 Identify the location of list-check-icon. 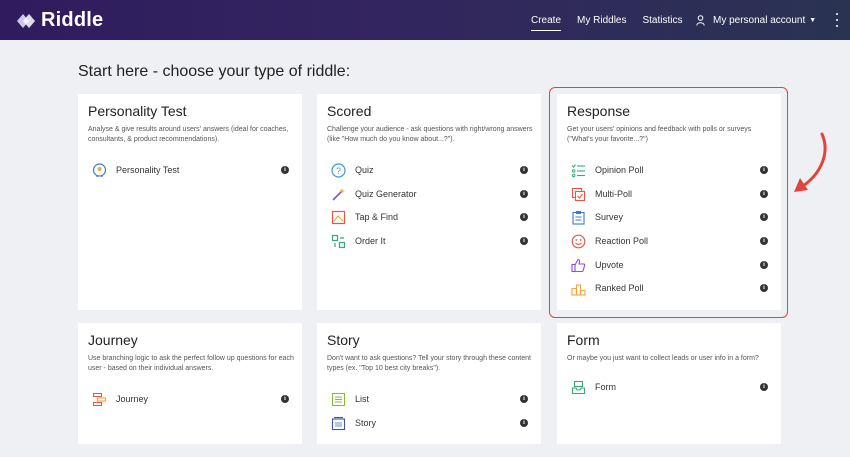
(578, 170).